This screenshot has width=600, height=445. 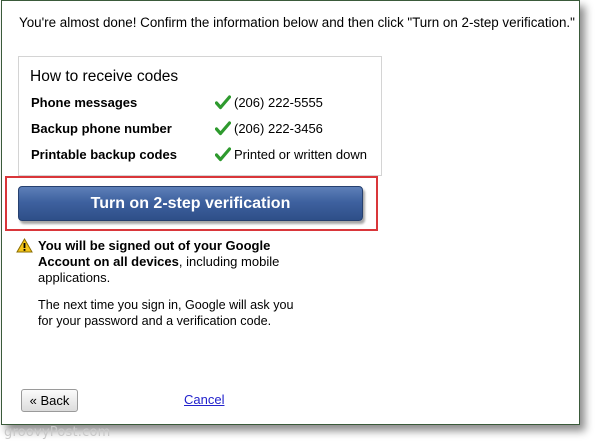 What do you see at coordinates (104, 76) in the screenshot?
I see `codes-section-title: How to receive codes` at bounding box center [104, 76].